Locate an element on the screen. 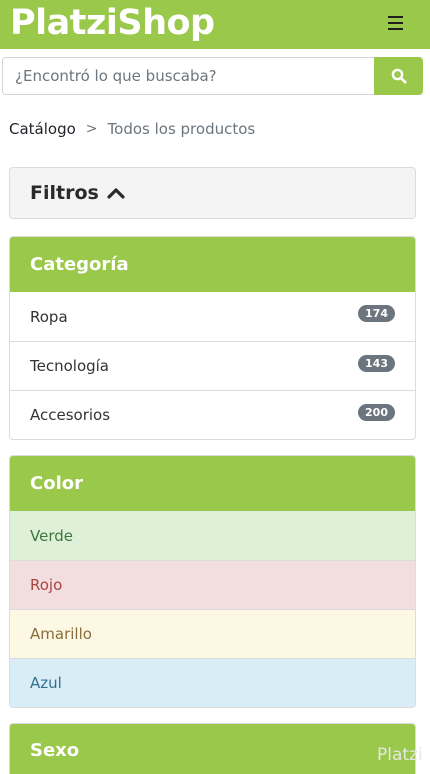  color-label: Azul is located at coordinates (46, 683).